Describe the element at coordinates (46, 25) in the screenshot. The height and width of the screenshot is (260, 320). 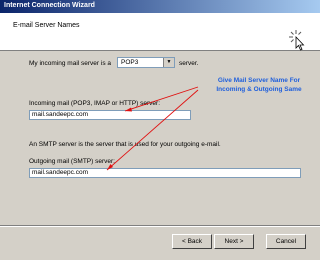
I see `page-title: E-mail Server Names` at that location.